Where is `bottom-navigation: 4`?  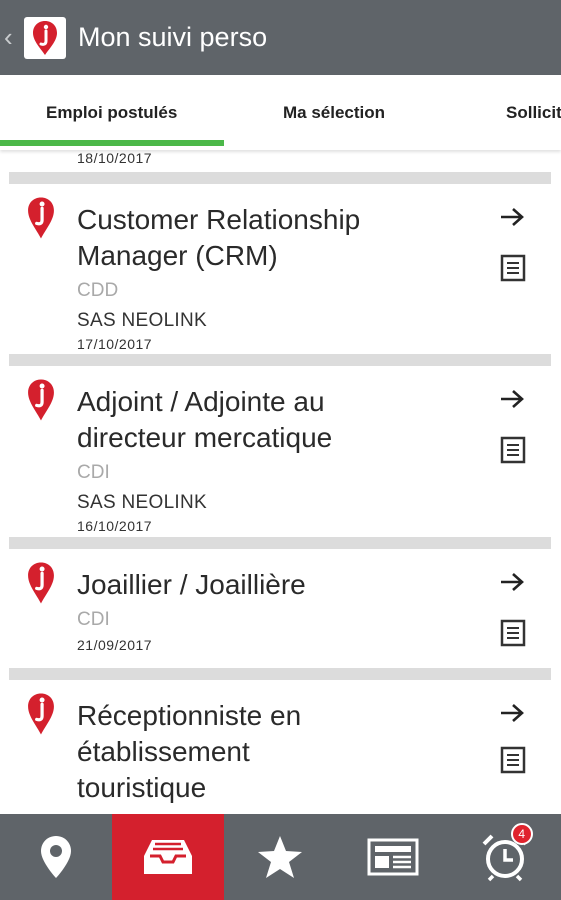 bottom-navigation: 4 is located at coordinates (280, 857).